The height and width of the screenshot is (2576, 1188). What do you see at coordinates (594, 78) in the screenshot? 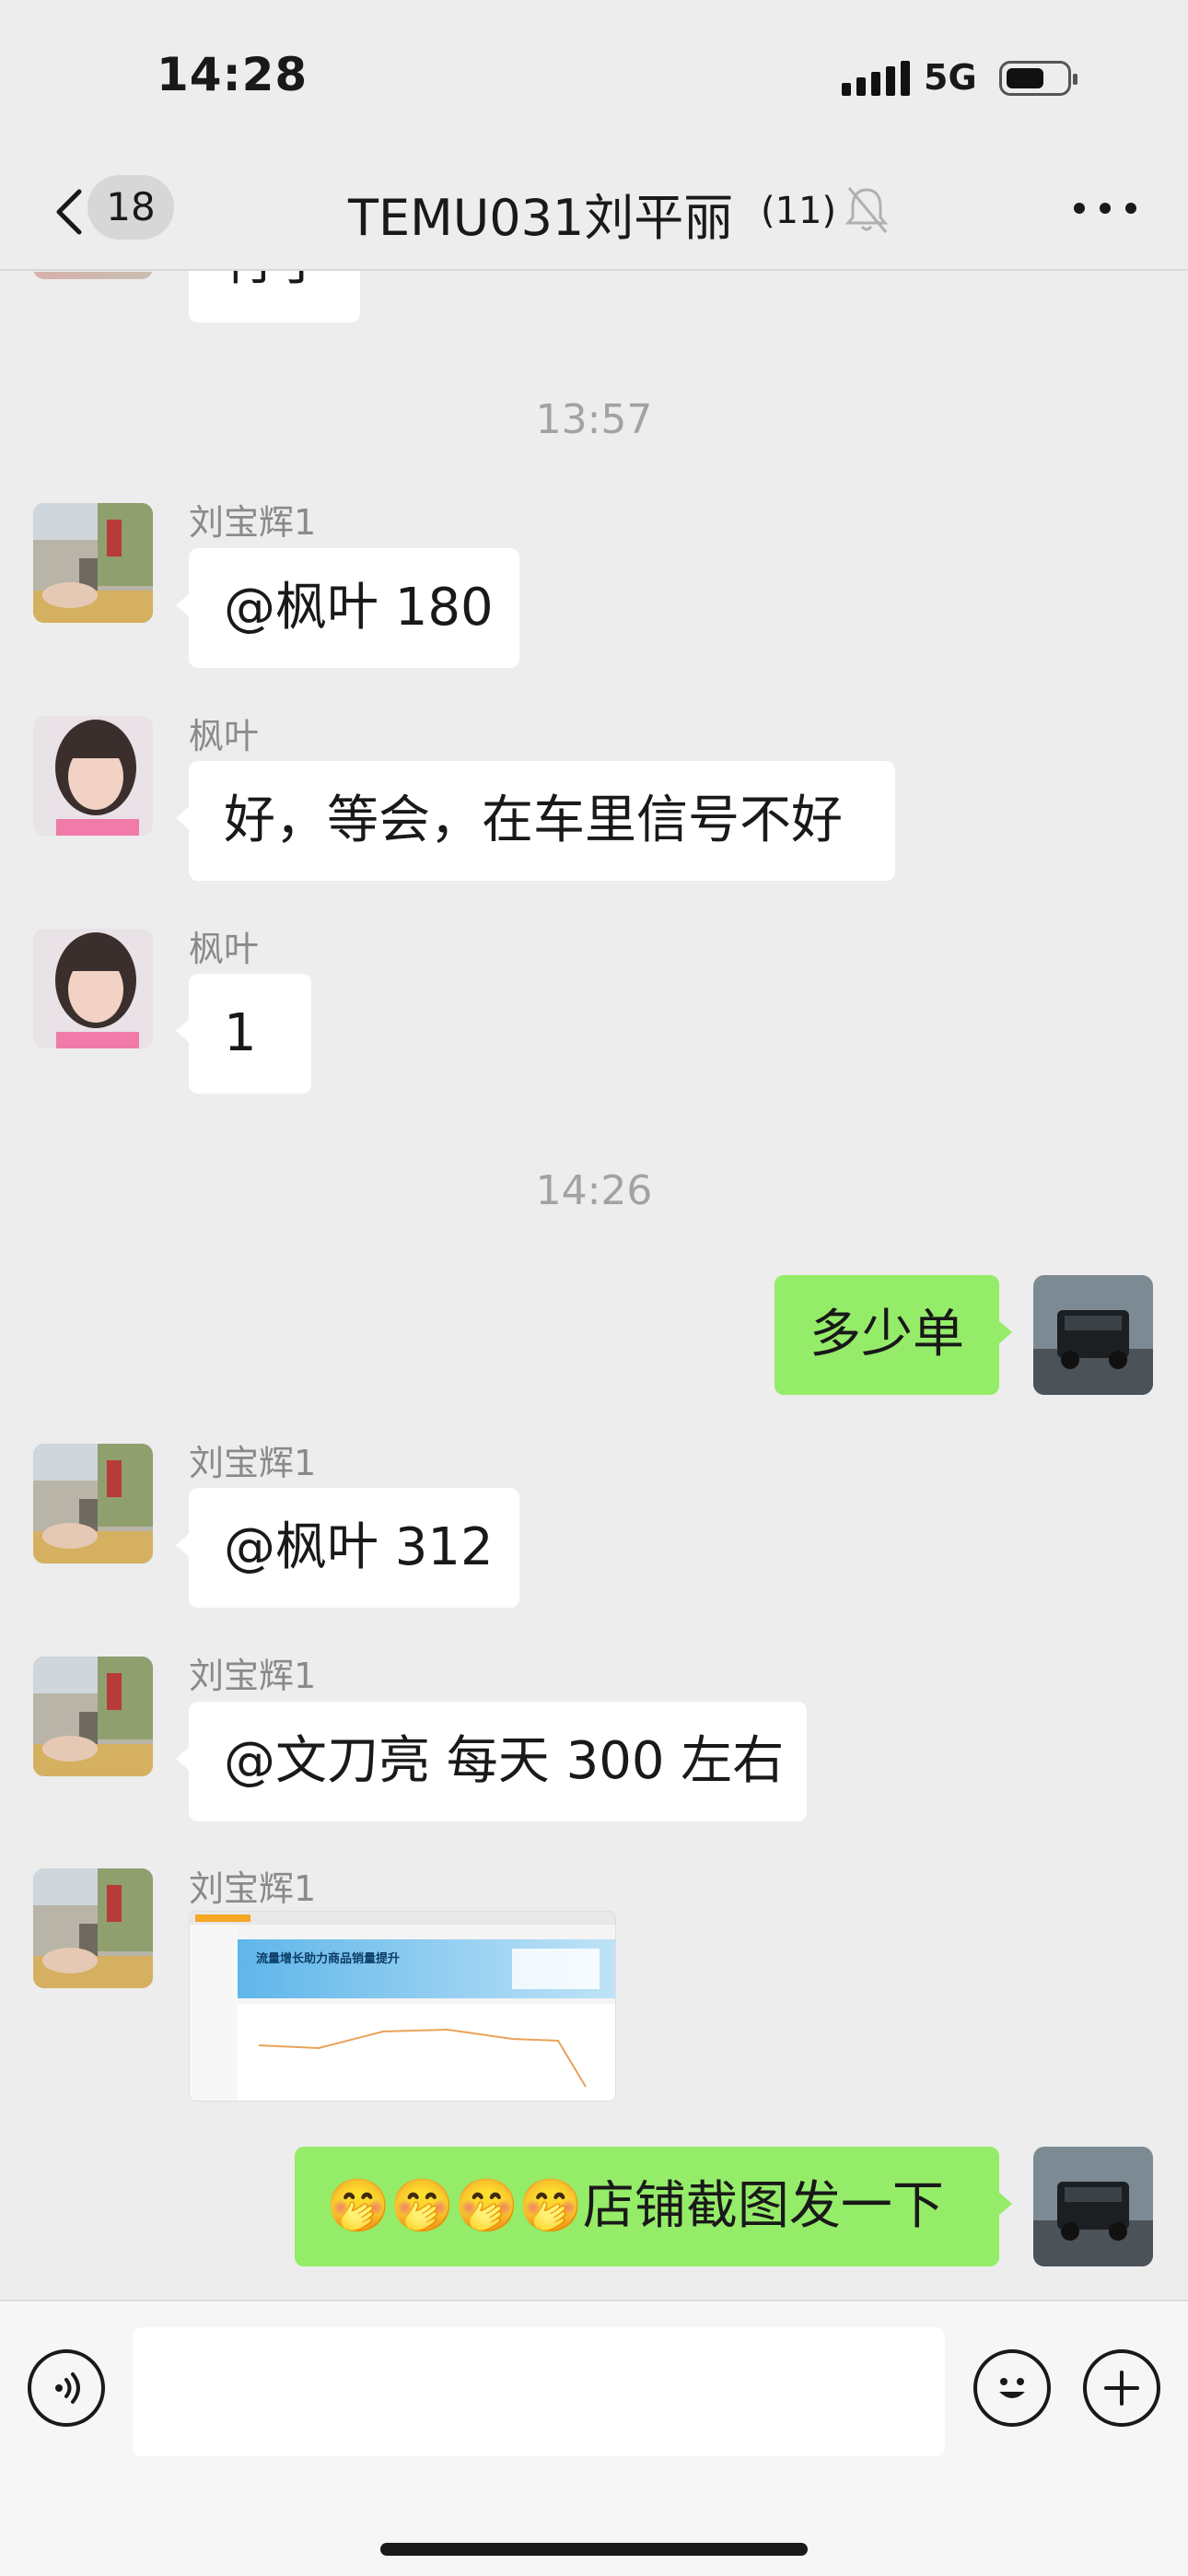
I see `status-bar: 14:28 5G` at bounding box center [594, 78].